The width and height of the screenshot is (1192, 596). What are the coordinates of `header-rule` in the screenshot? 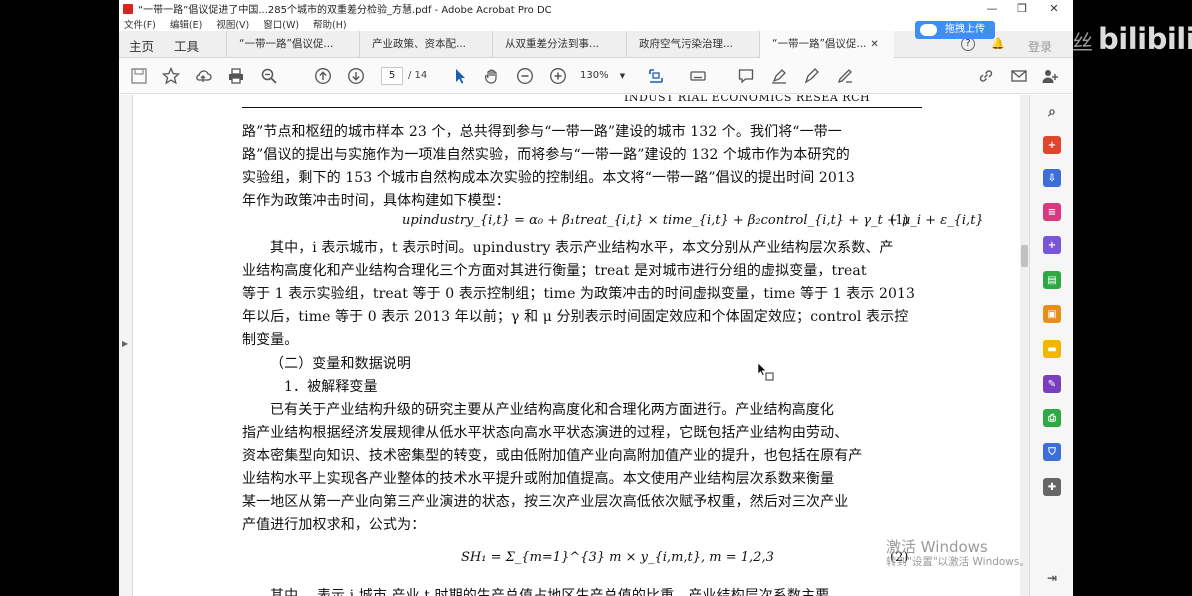 It's located at (582, 107).